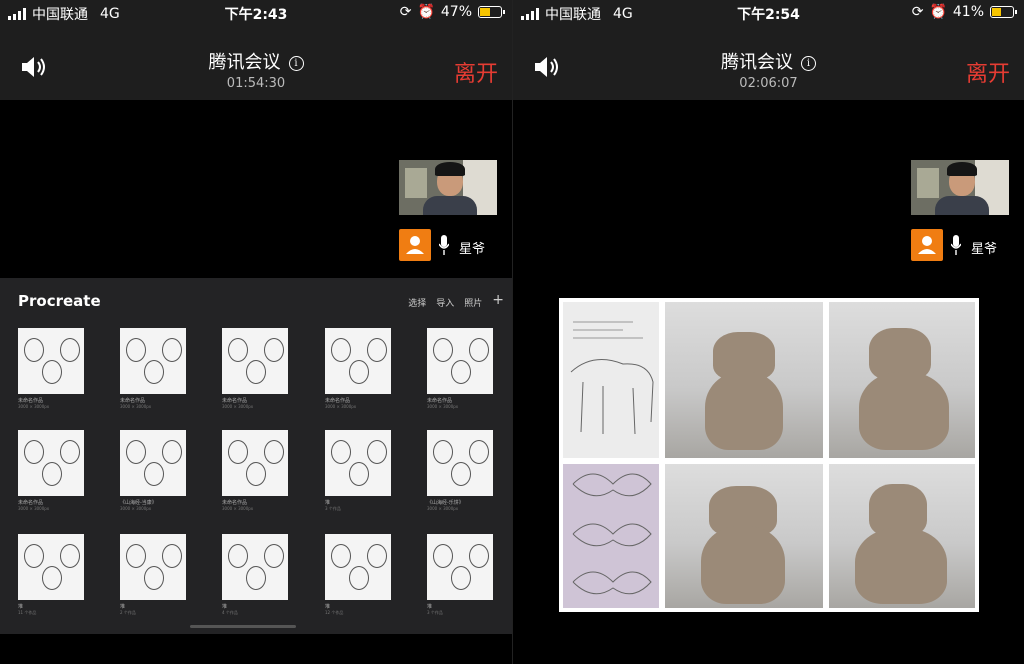 Image resolution: width=1024 pixels, height=664 pixels. I want to click on artwork-item: 堆2 个作品, so click(153, 575).